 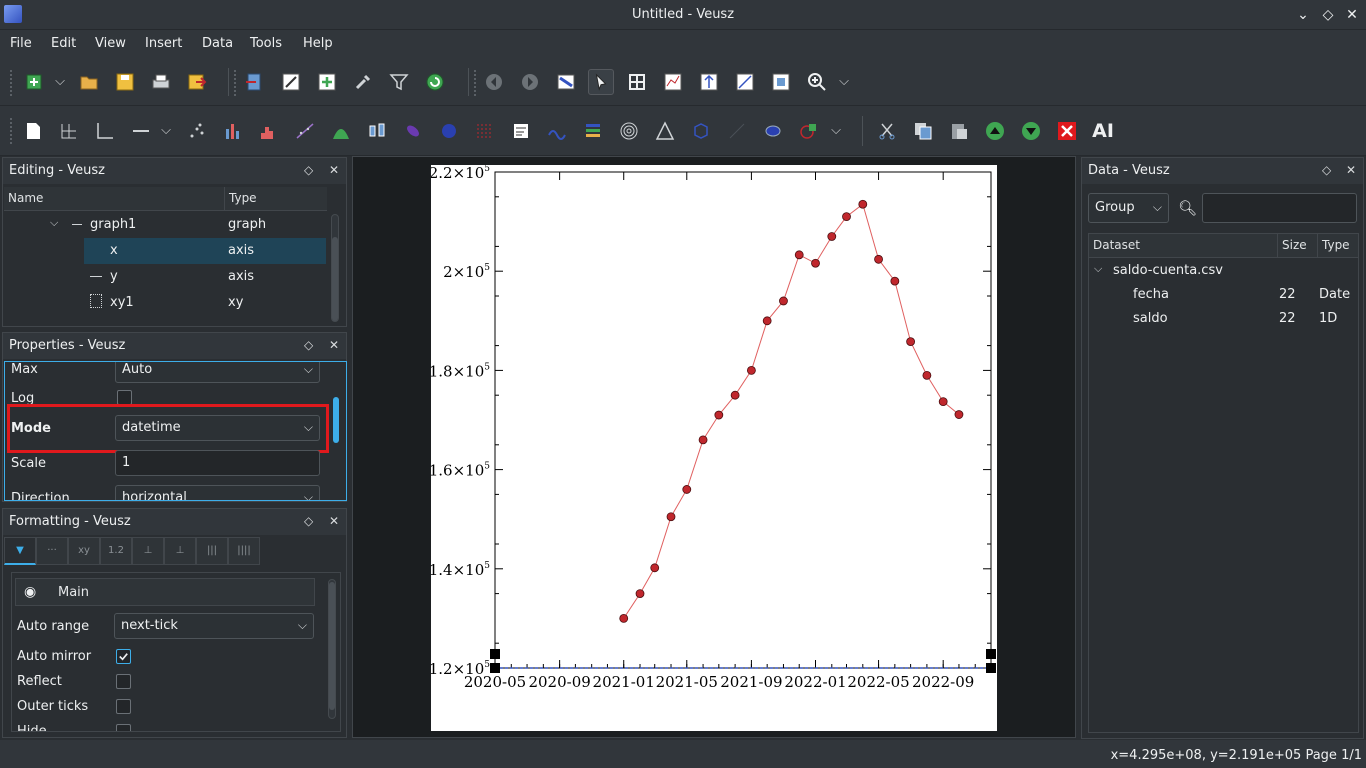 I want to click on tab-label: xy, so click(x=84, y=551).